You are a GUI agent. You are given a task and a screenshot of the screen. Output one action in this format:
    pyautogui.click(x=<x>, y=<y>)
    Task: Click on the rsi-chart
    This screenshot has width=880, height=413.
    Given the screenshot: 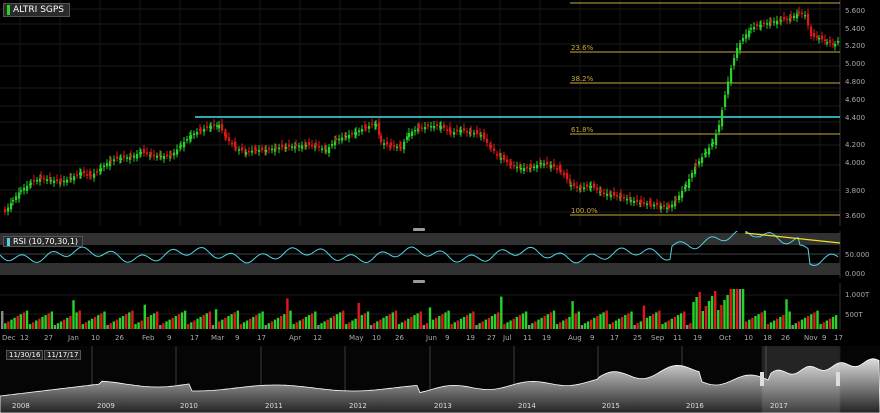 What is the action you would take?
    pyautogui.click(x=440, y=254)
    